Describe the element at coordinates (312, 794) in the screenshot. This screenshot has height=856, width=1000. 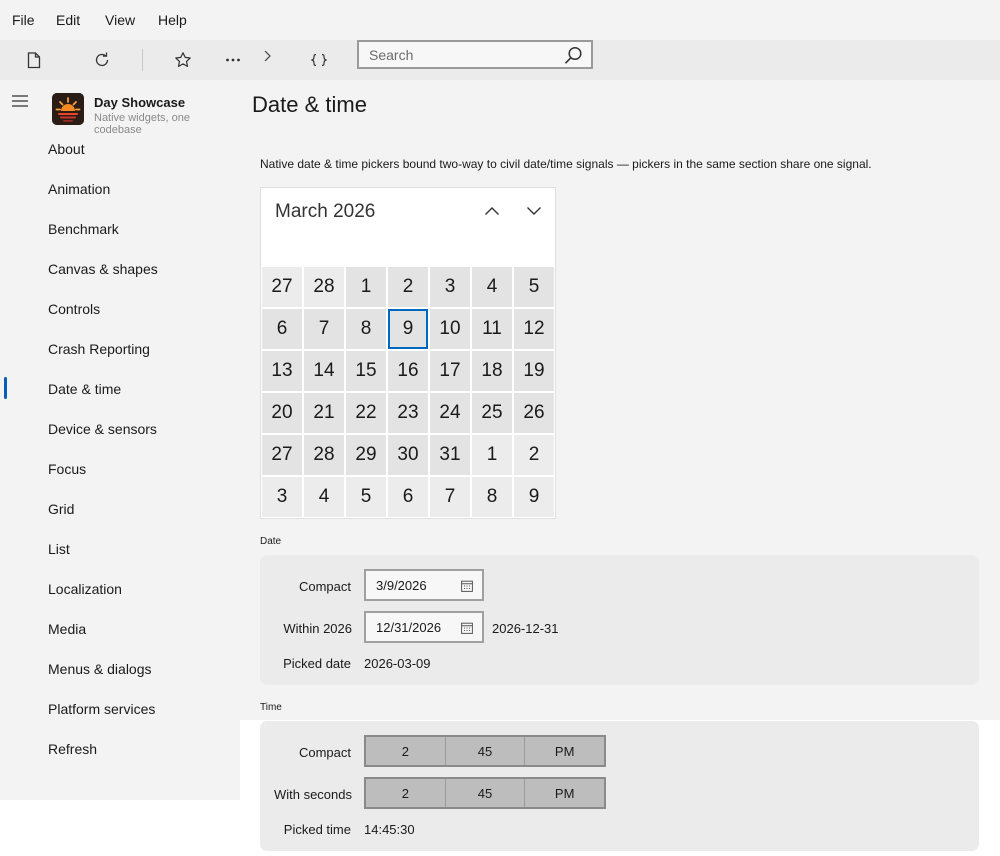
I see `time-seconds-label: With seconds` at that location.